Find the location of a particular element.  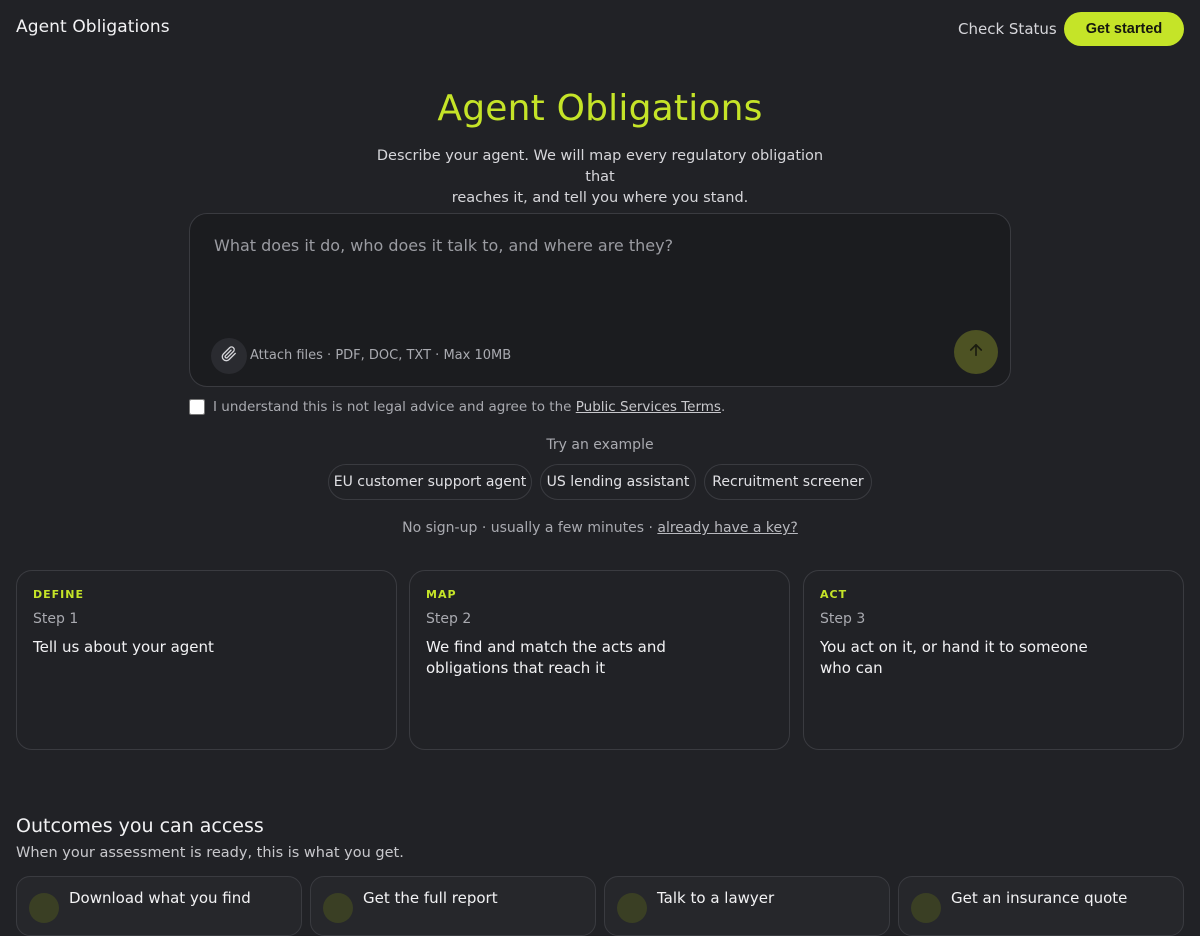

submit-button is located at coordinates (976, 352).